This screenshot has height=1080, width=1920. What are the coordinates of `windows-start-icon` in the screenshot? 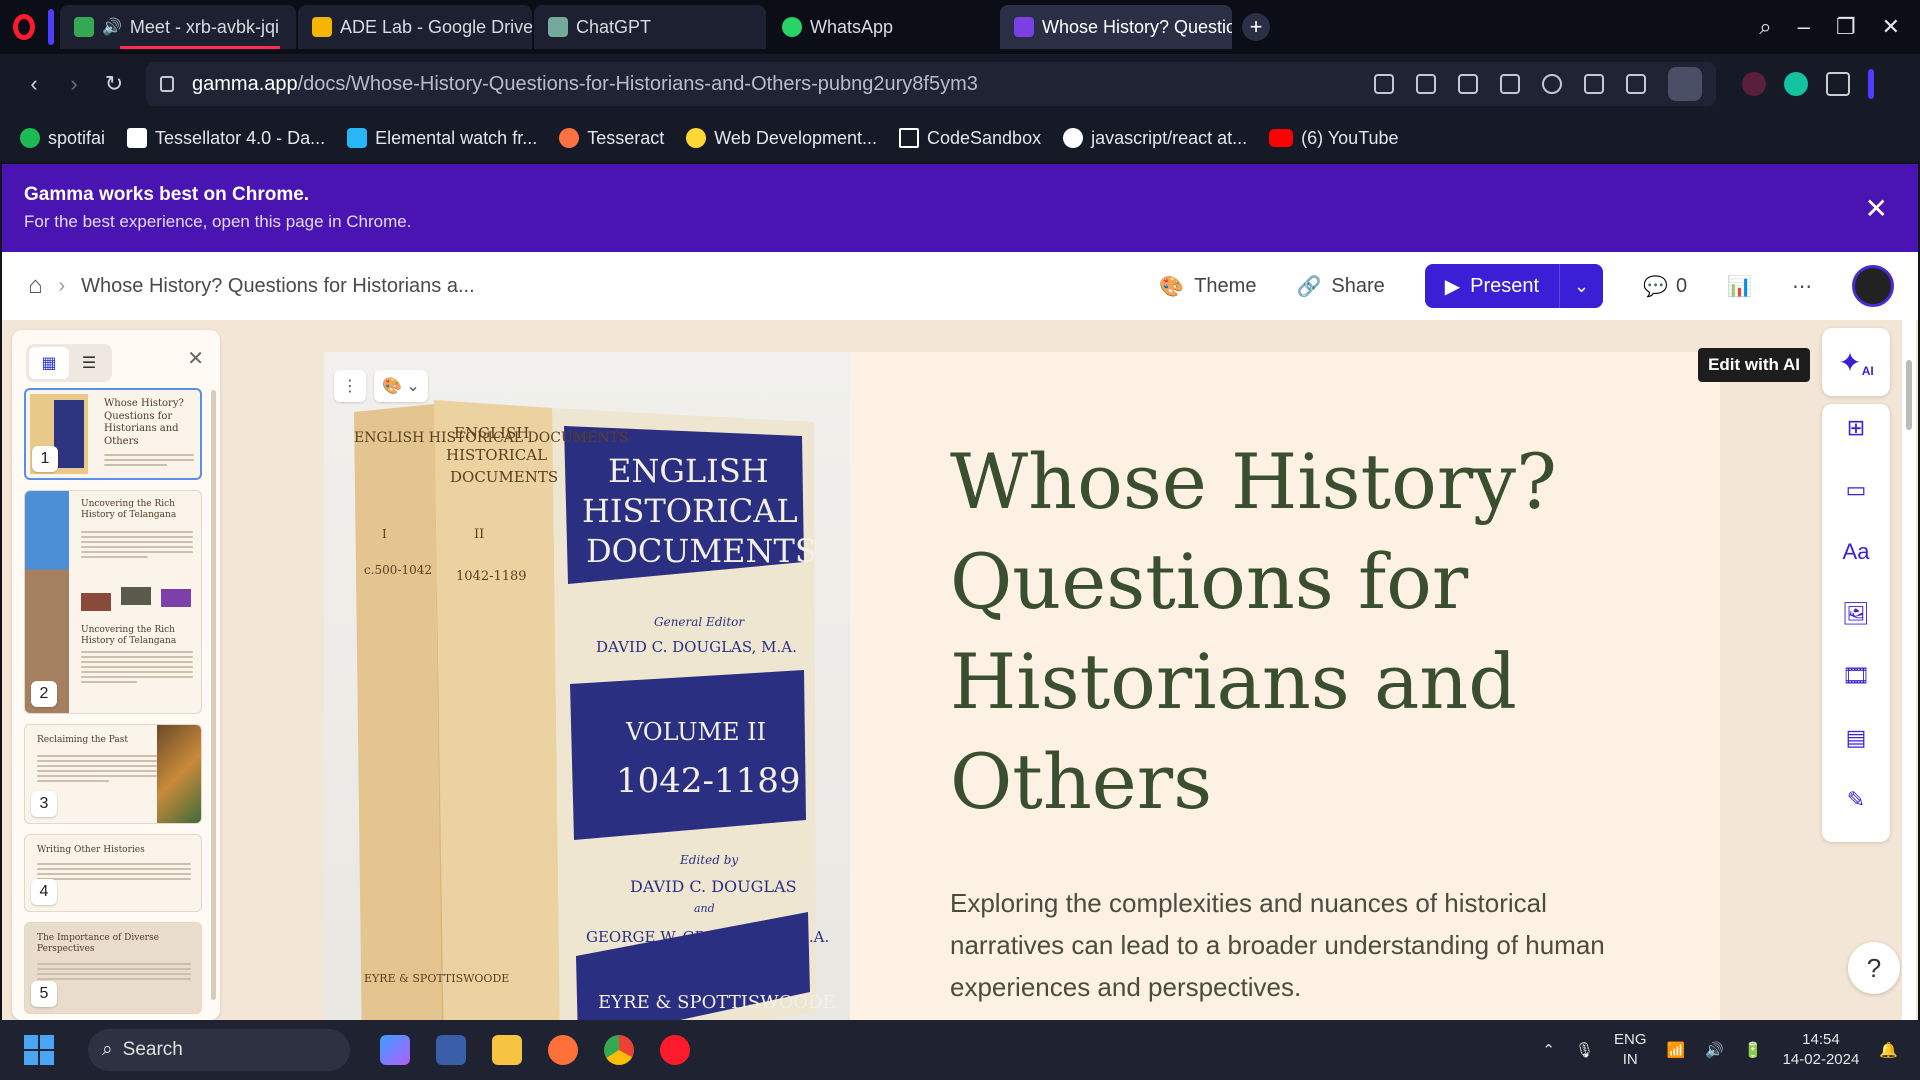 It's located at (39, 1050).